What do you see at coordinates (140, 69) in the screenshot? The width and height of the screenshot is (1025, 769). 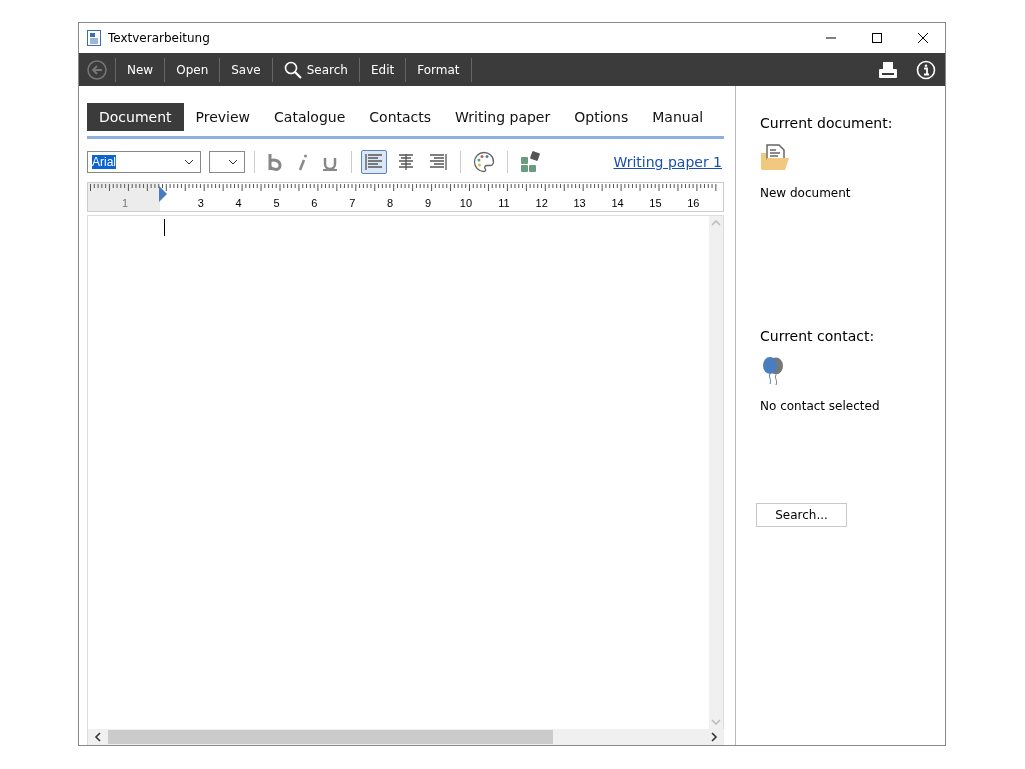 I see `toolbar-button: New` at bounding box center [140, 69].